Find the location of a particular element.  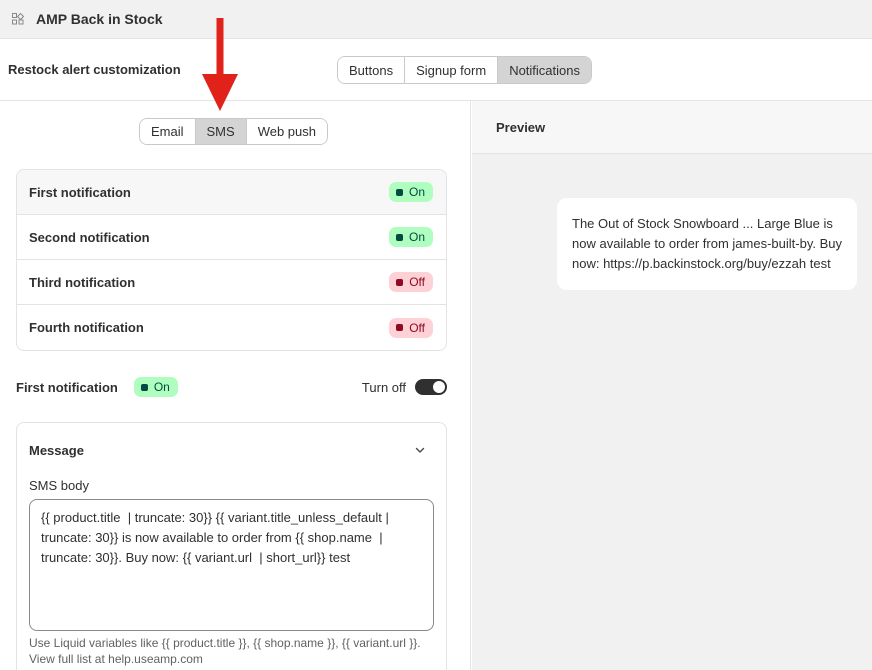

page-title: Restock alert customization is located at coordinates (94, 69).